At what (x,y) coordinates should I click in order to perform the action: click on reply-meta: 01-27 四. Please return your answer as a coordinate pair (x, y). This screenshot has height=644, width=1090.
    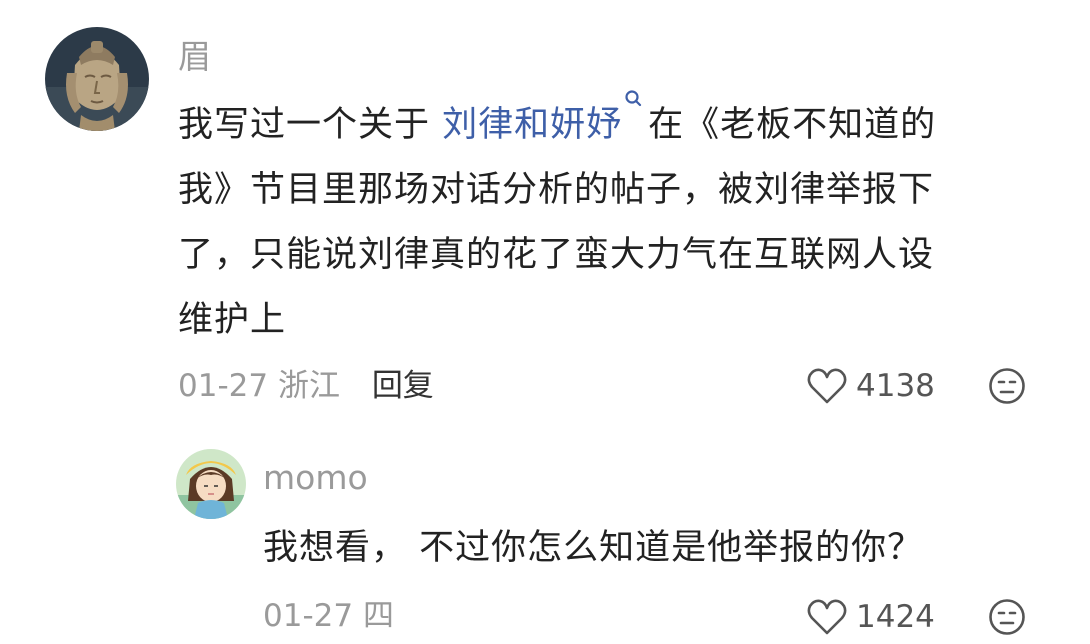
    Looking at the image, I should click on (328, 616).